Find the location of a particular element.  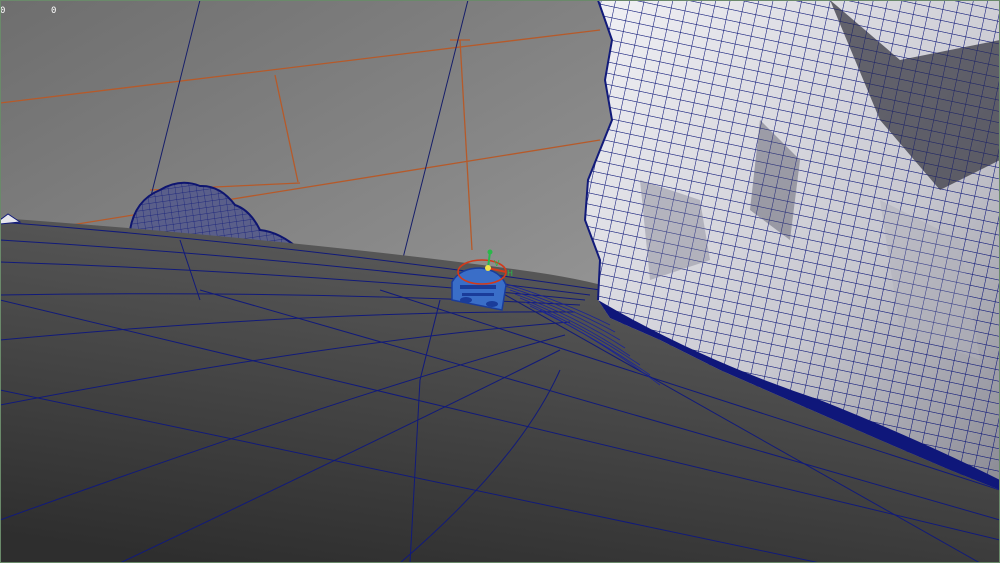

hud-counter-b: 0 is located at coordinates (54, 11).